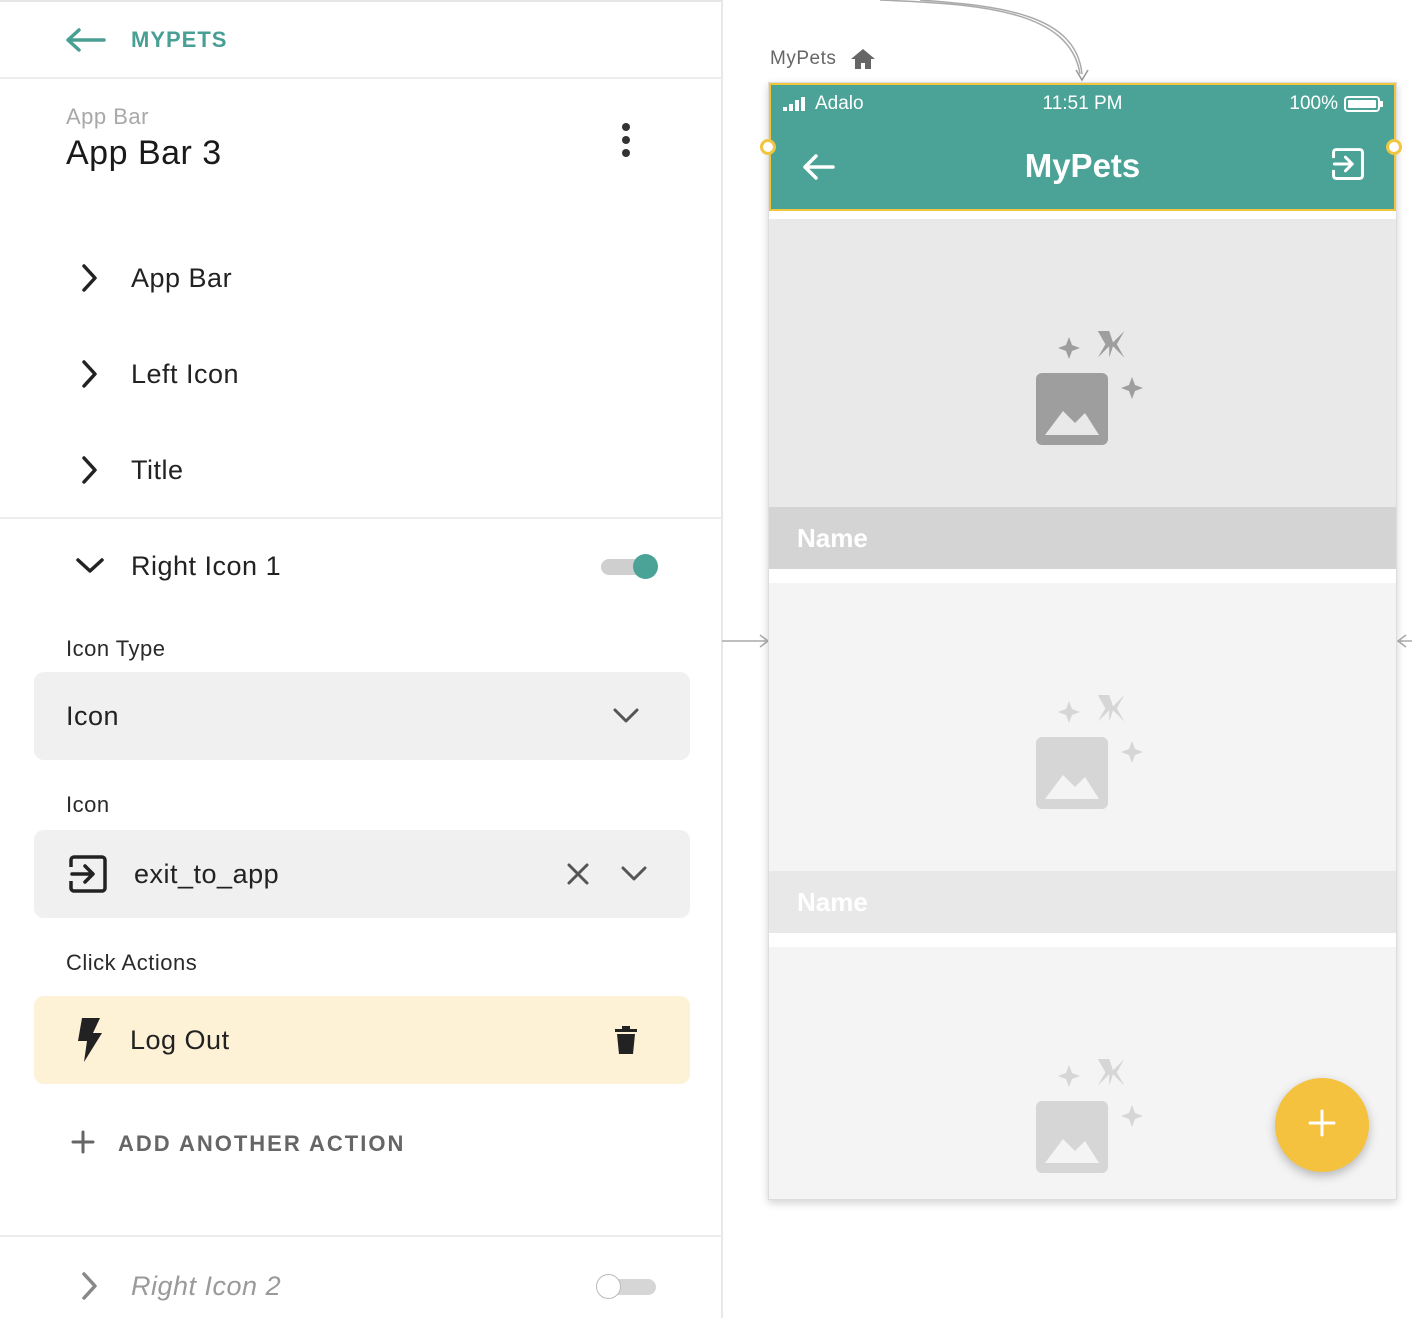 This screenshot has height=1318, width=1412. What do you see at coordinates (179, 39) in the screenshot?
I see `back-label: MYPETS` at bounding box center [179, 39].